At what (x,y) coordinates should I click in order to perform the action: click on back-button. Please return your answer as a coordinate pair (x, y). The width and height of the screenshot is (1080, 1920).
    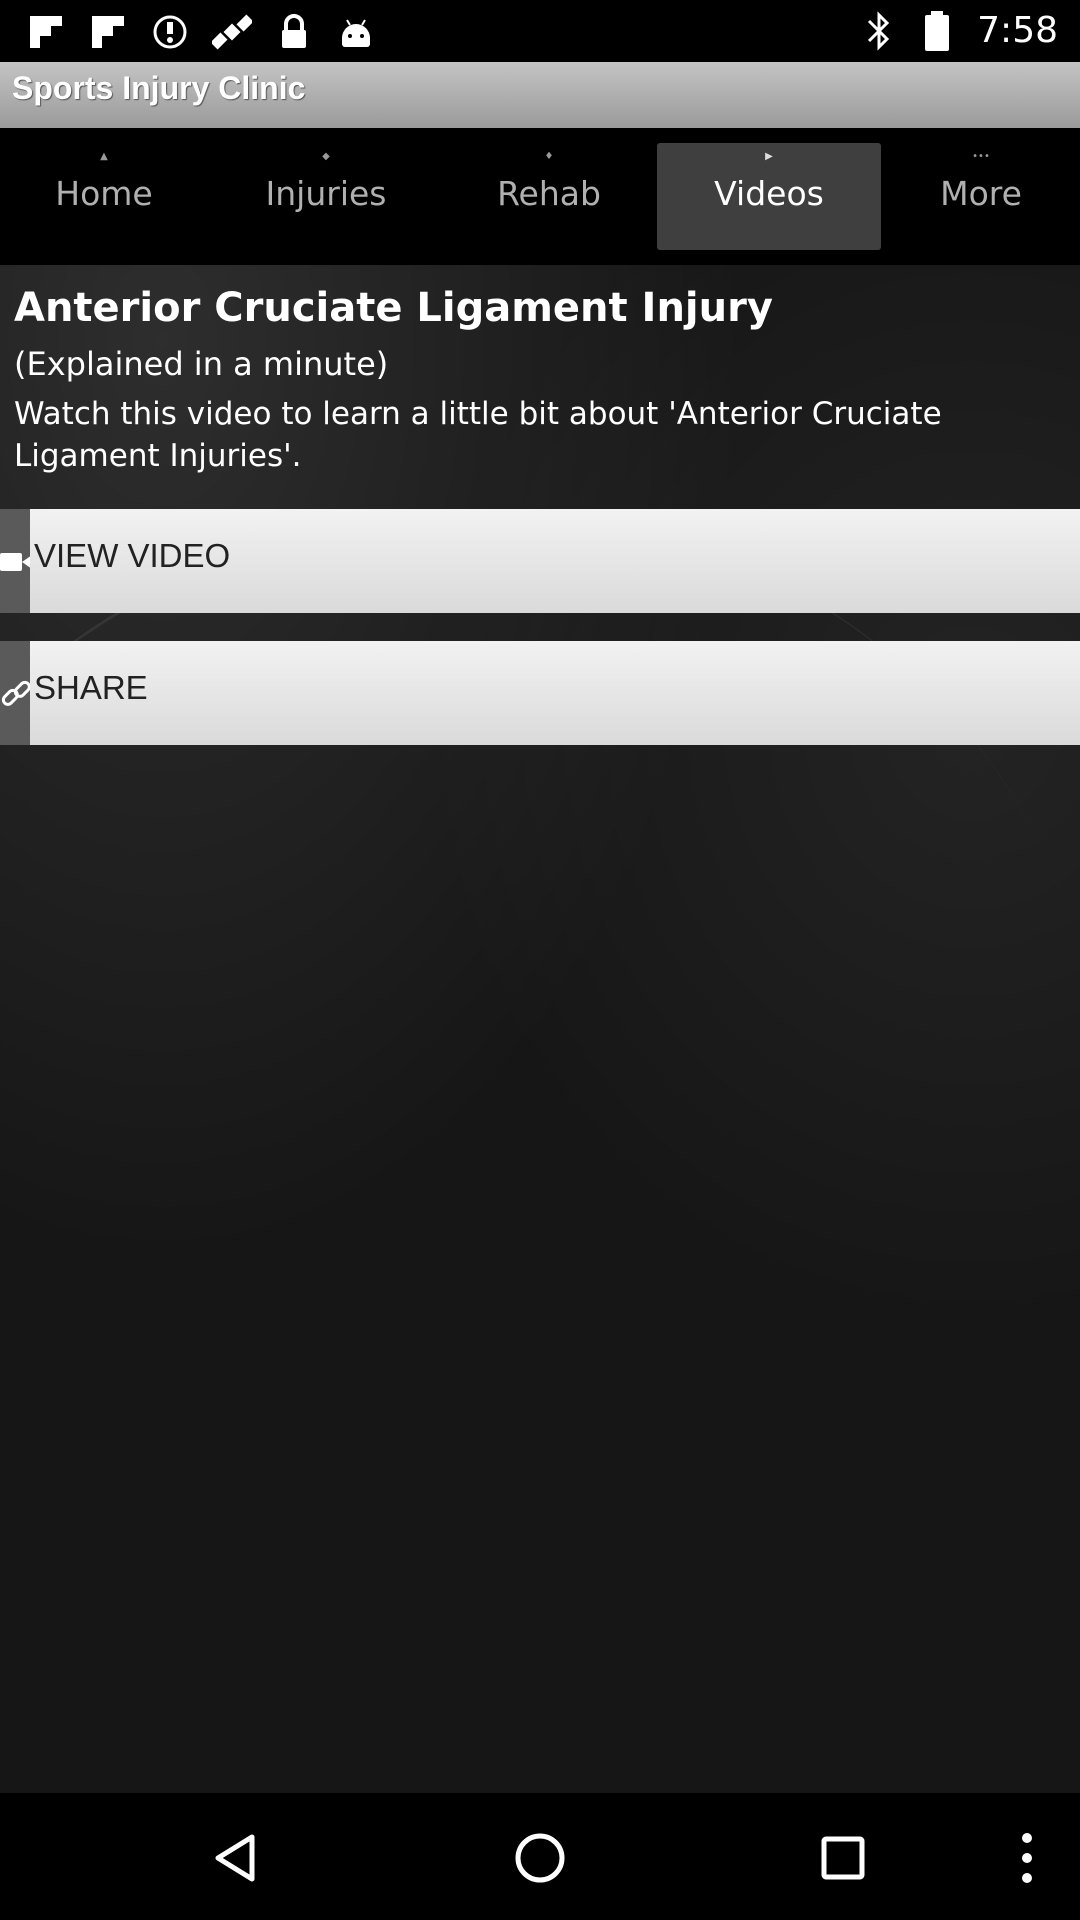
    Looking at the image, I should click on (237, 1858).